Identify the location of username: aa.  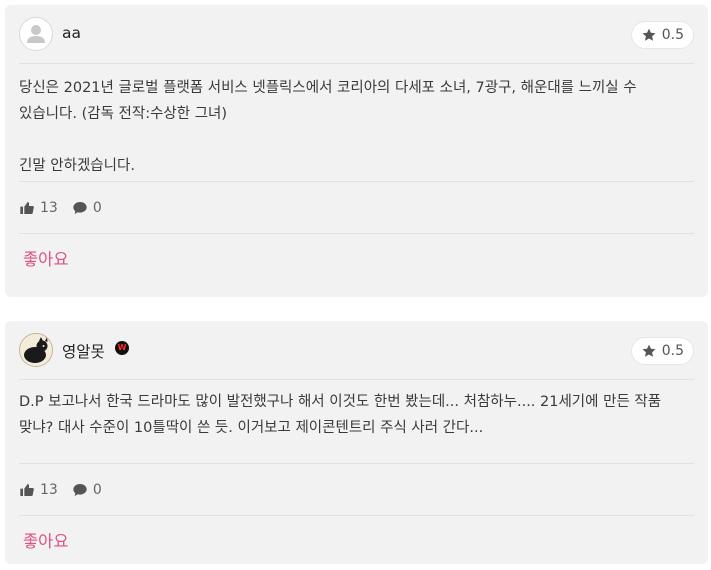
(71, 33).